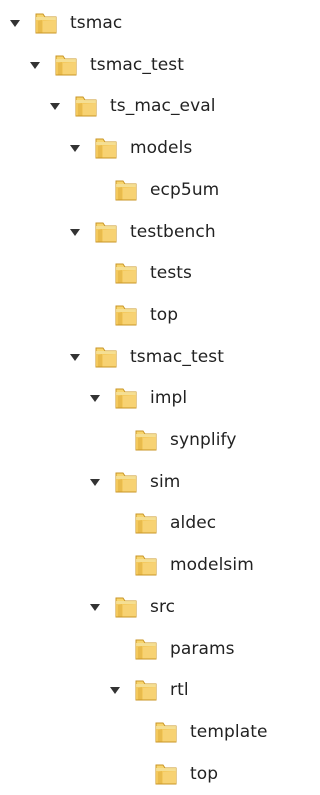 This screenshot has height=795, width=320. What do you see at coordinates (169, 397) in the screenshot?
I see `folder-label: impl` at bounding box center [169, 397].